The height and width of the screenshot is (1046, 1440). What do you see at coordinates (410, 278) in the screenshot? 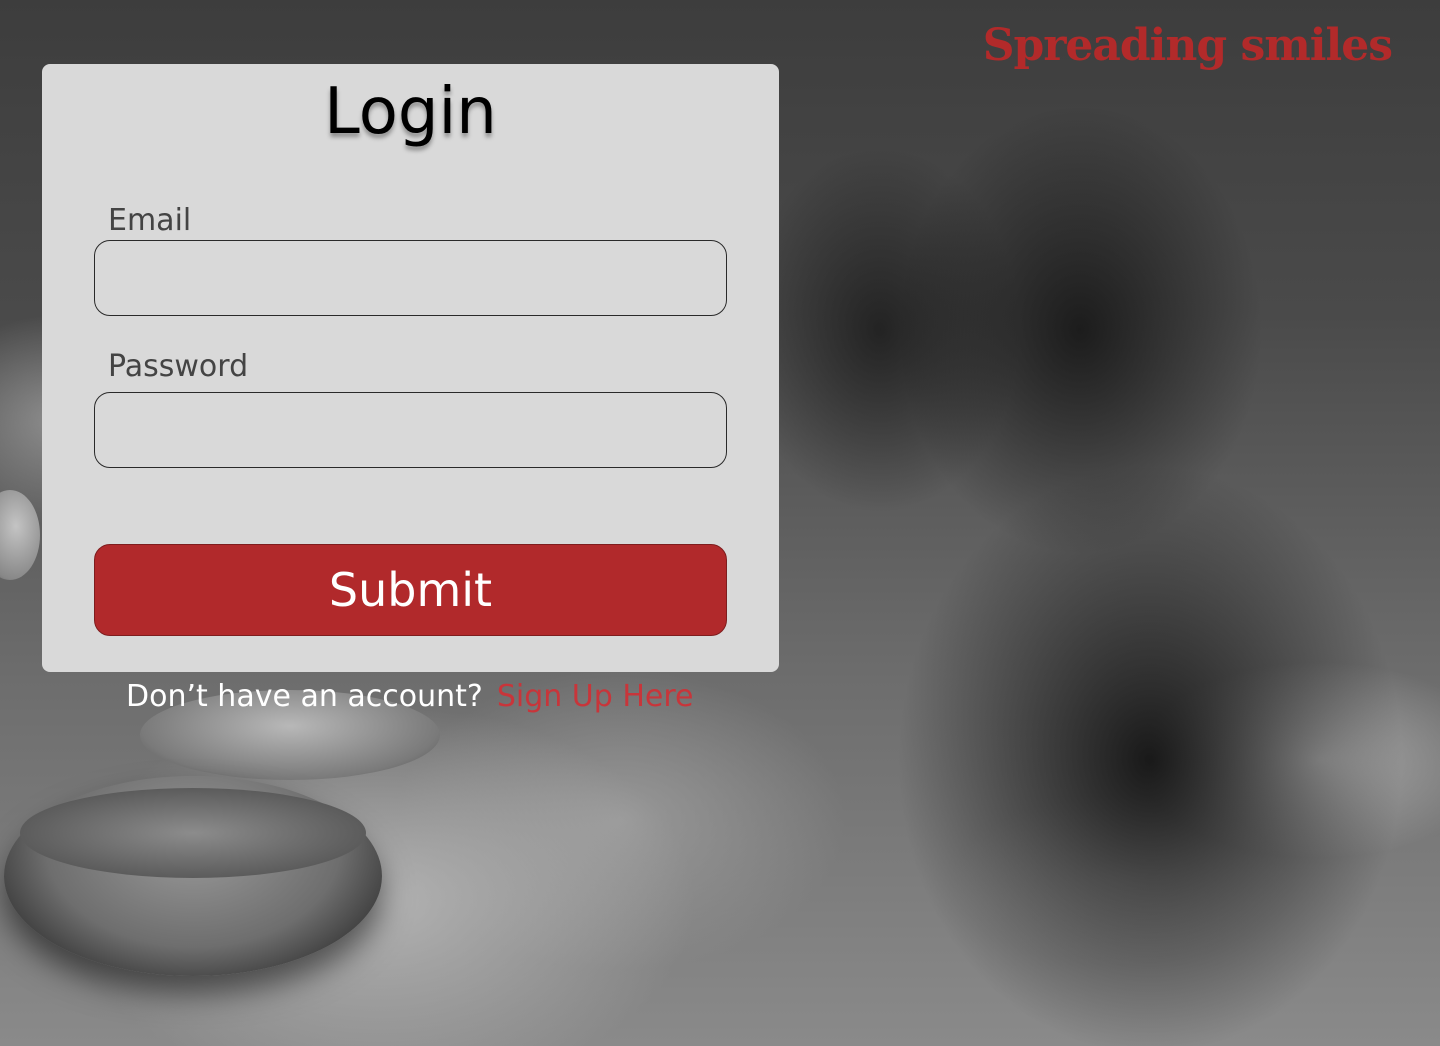
I see `email-field` at bounding box center [410, 278].